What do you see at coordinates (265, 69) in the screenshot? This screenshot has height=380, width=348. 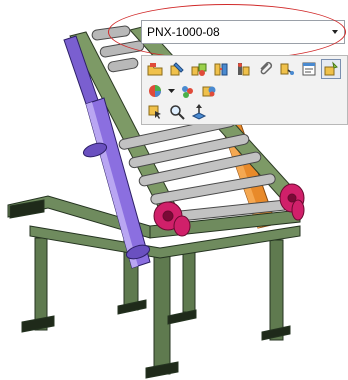 I see `paperclip-icon` at bounding box center [265, 69].